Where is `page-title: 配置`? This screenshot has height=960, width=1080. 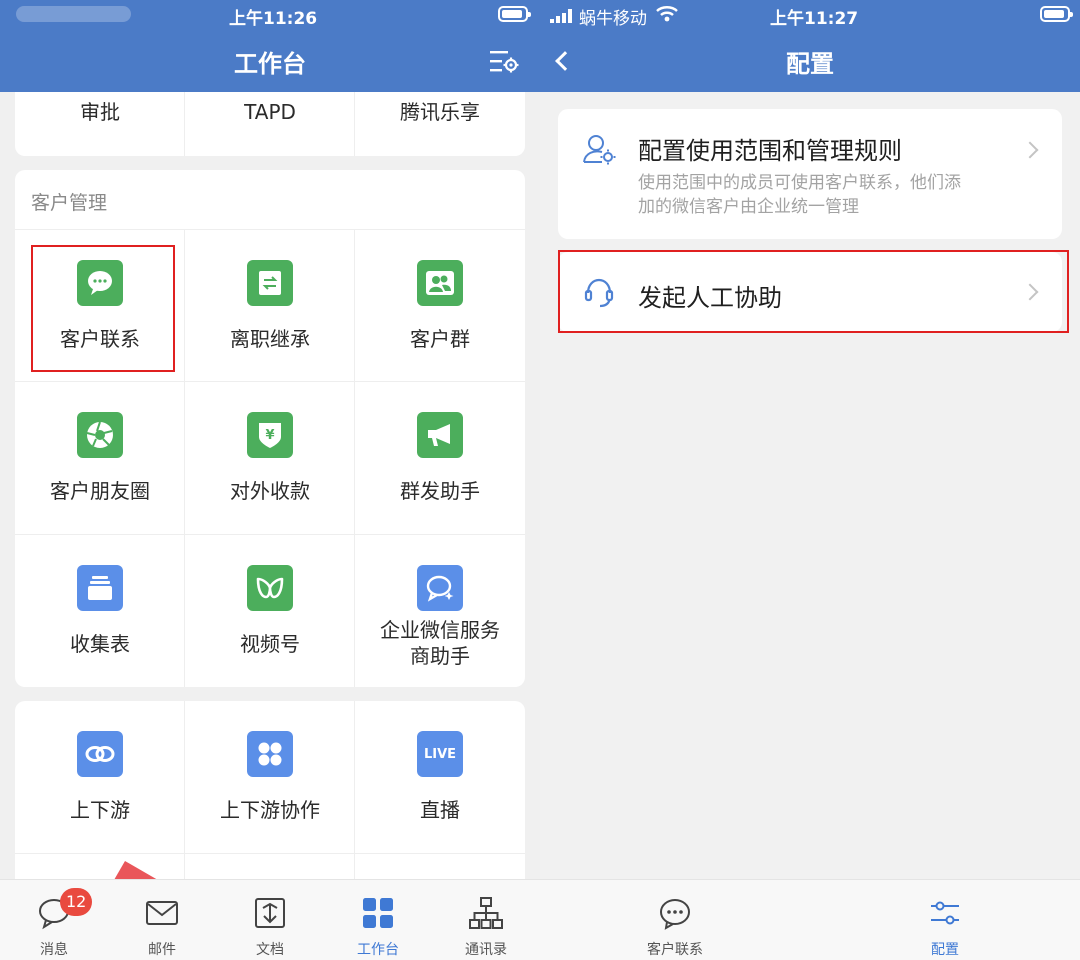 page-title: 配置 is located at coordinates (810, 64).